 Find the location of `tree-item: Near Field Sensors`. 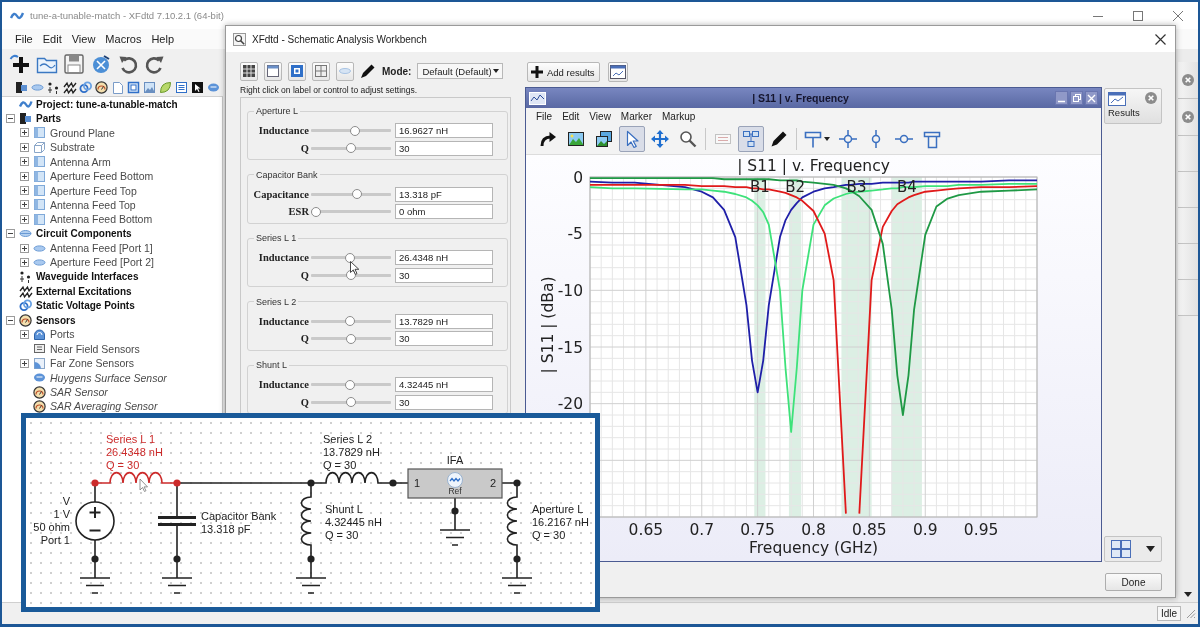

tree-item: Near Field Sensors is located at coordinates (95, 348).